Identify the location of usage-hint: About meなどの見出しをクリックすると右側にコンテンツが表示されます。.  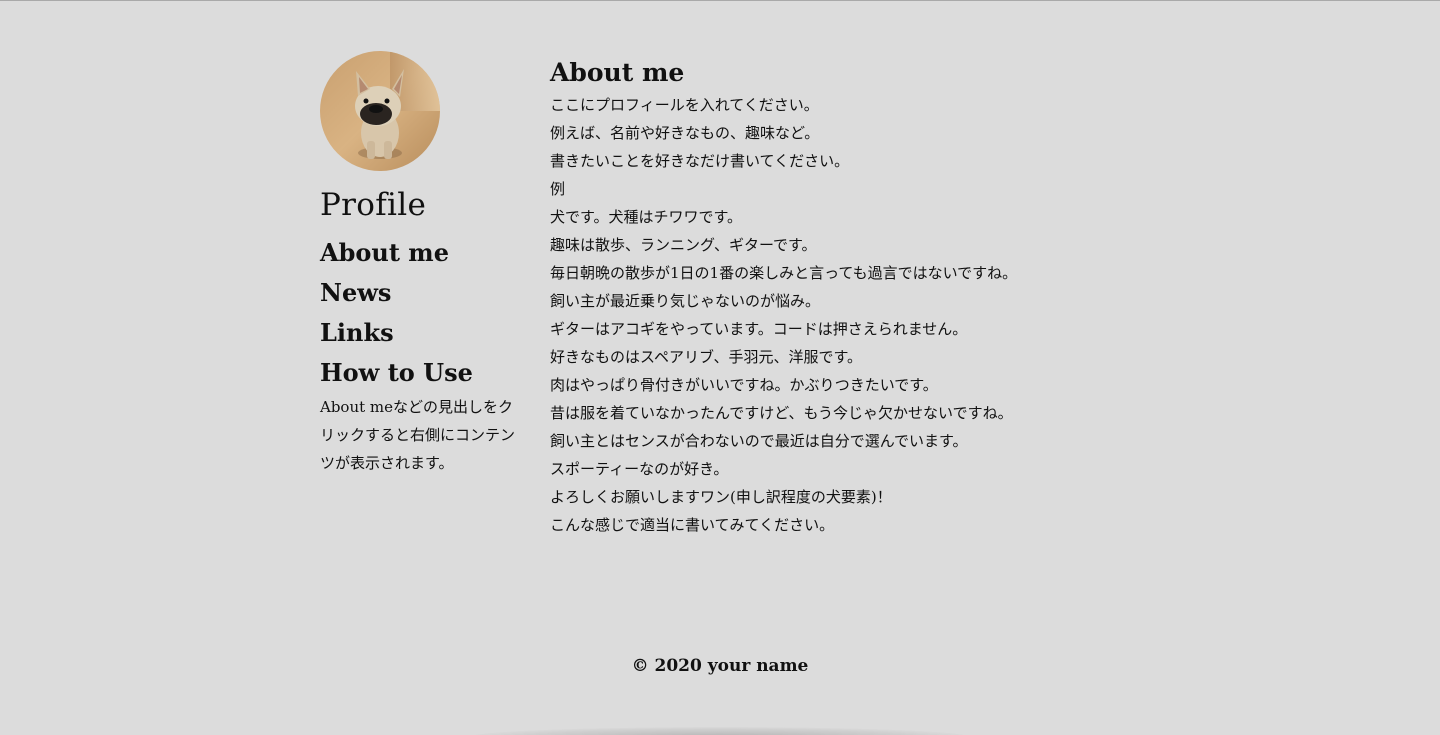
(418, 435).